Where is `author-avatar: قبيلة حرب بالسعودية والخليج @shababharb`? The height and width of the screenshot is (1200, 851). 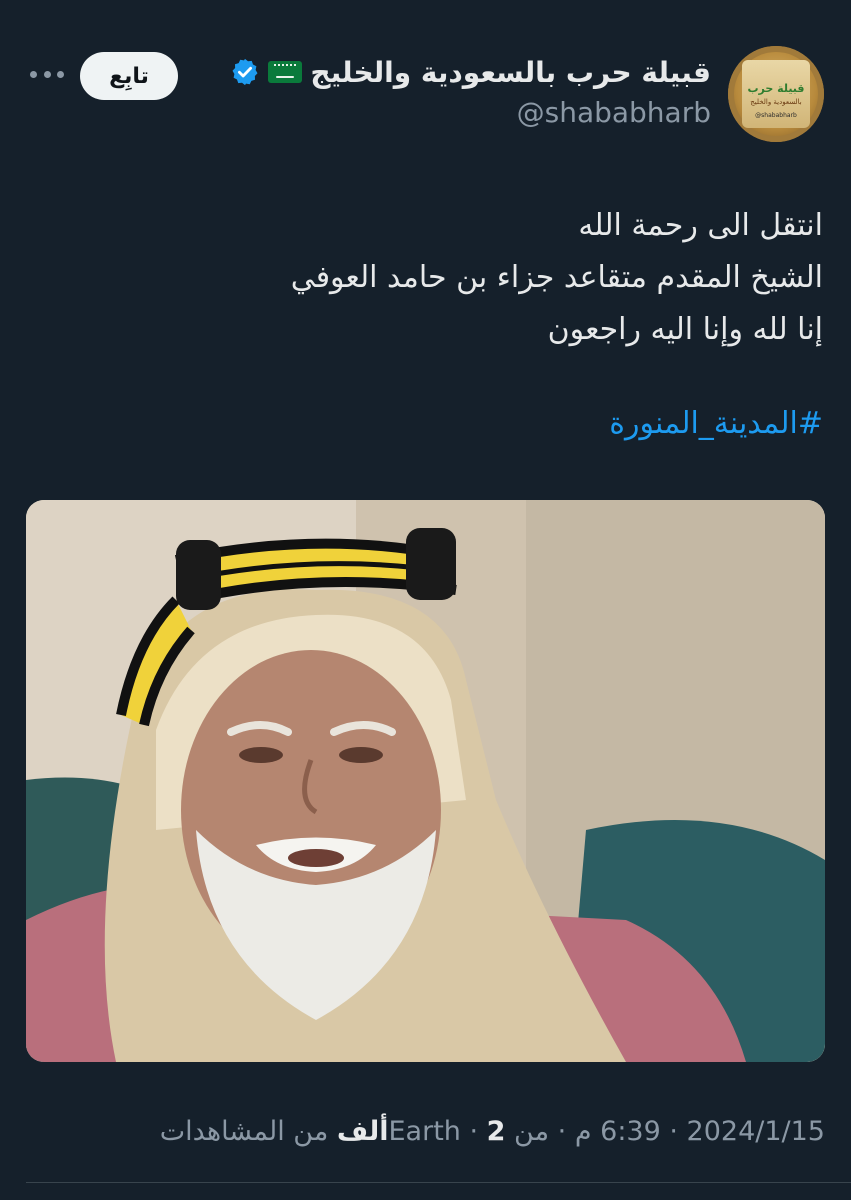 author-avatar: قبيلة حرب بالسعودية والخليج @shababharb is located at coordinates (776, 94).